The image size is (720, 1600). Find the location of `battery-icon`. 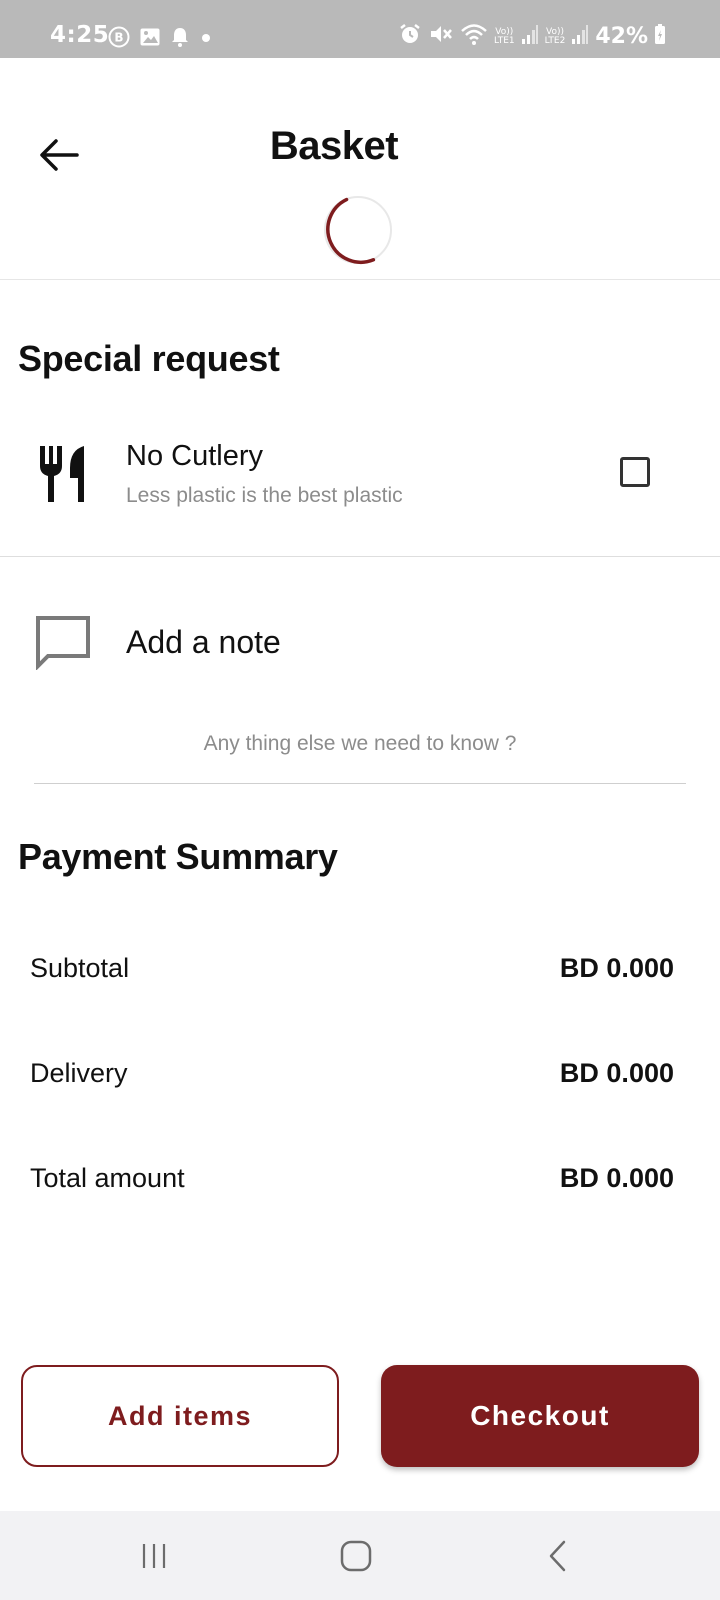

battery-icon is located at coordinates (660, 36).